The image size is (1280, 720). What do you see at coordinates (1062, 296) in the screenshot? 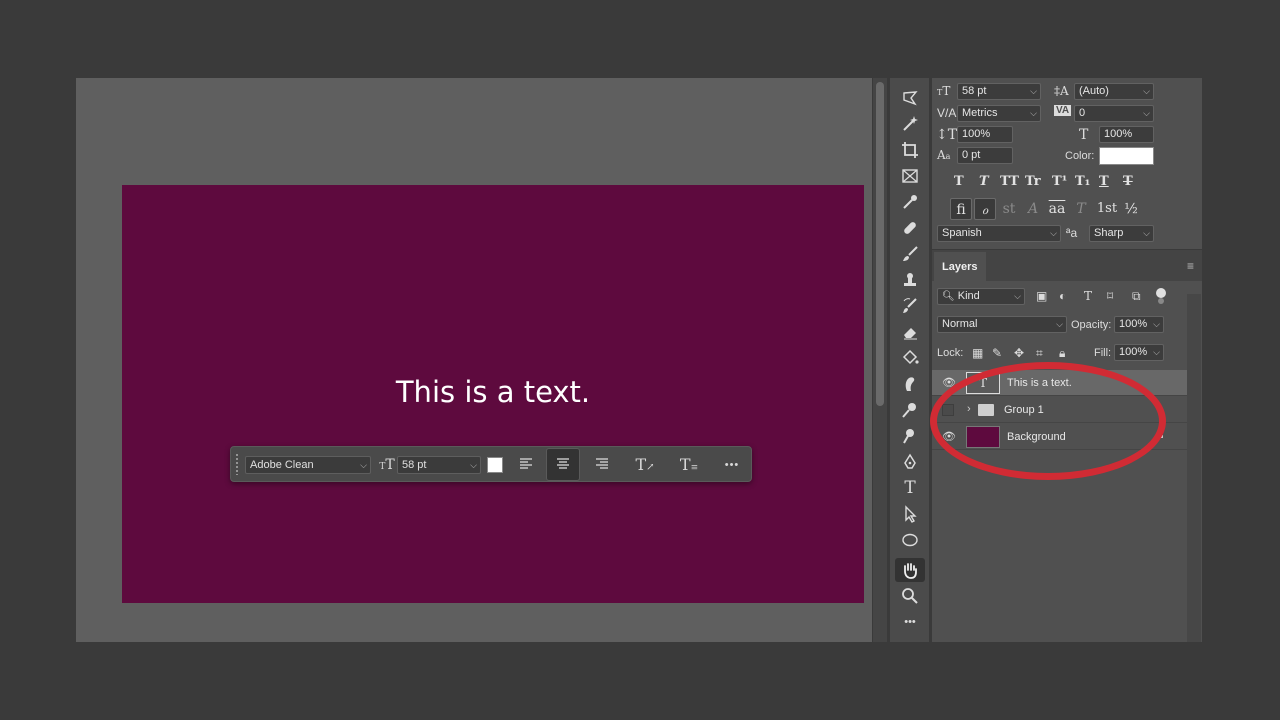
I see `filter-adjustment-icon: ◐` at bounding box center [1062, 296].